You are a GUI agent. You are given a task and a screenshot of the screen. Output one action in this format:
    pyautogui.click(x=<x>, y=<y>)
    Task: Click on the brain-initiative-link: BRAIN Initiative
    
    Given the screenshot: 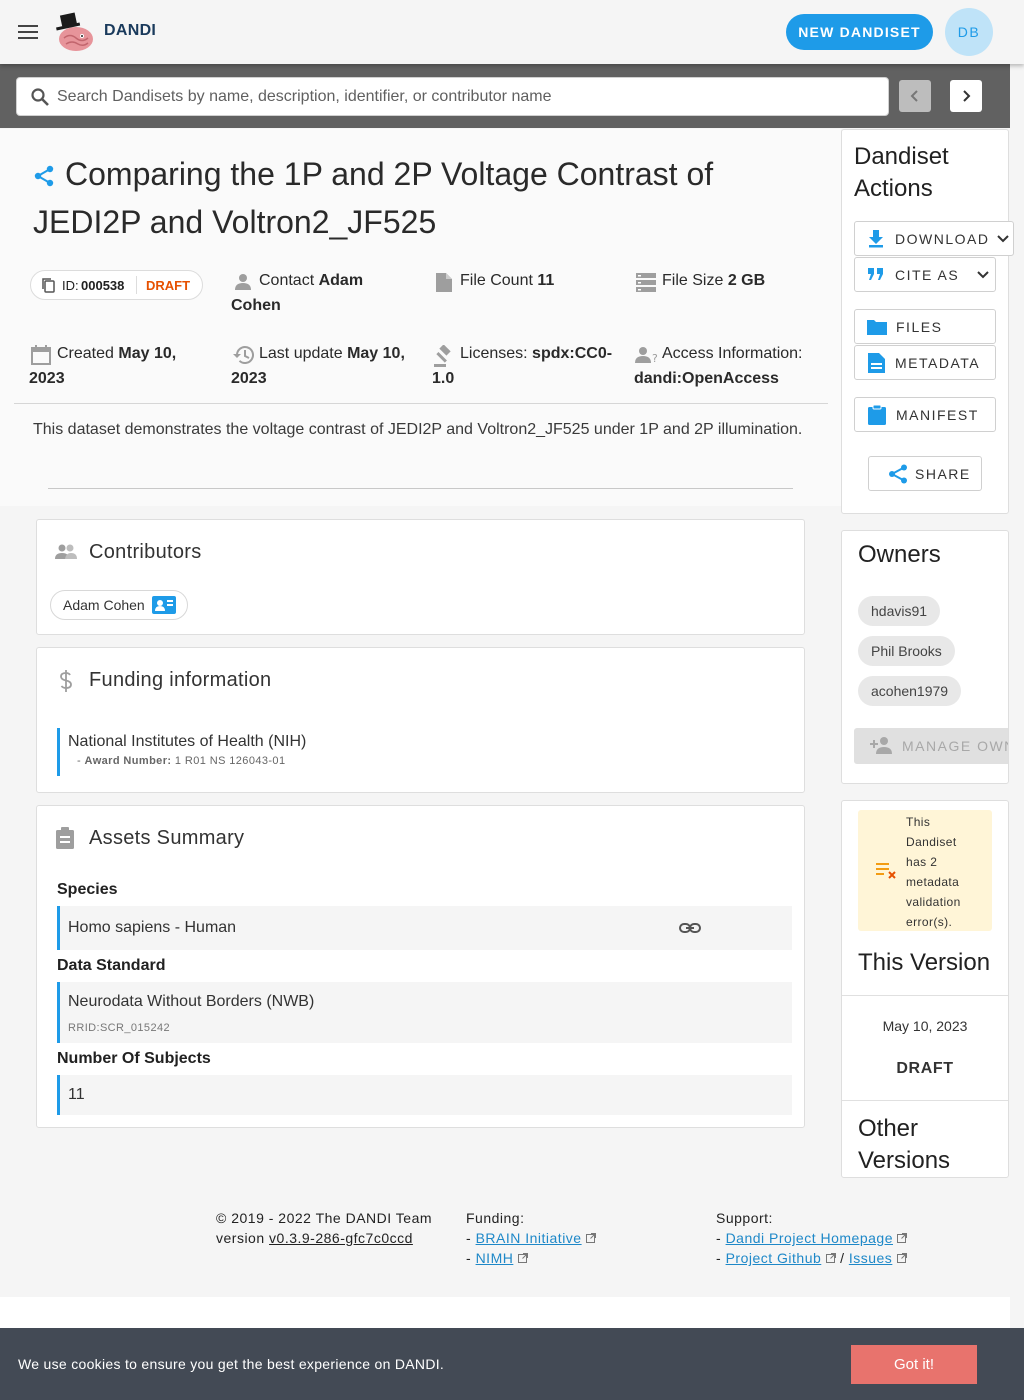 What is the action you would take?
    pyautogui.click(x=529, y=1238)
    